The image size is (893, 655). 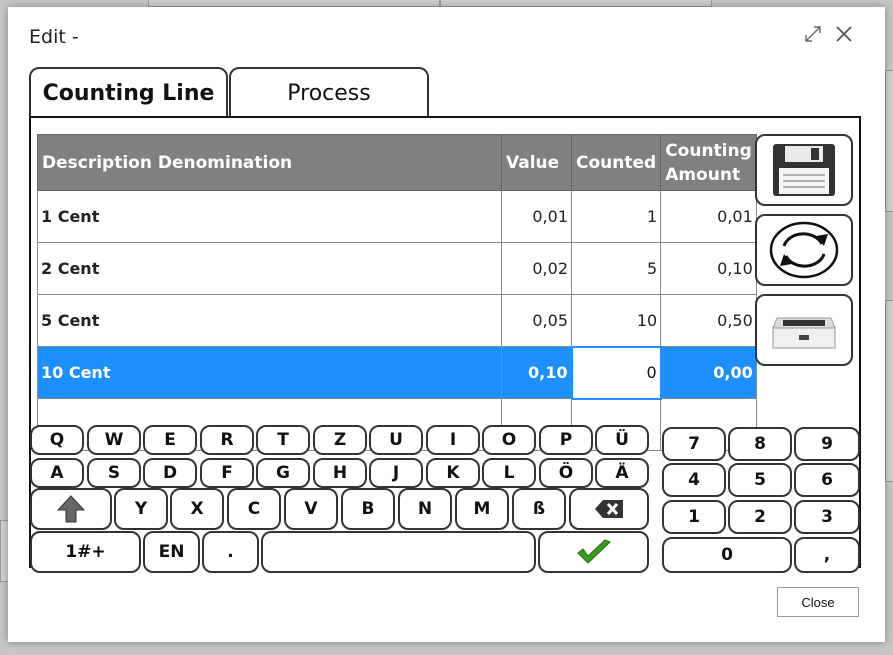 What do you see at coordinates (708, 216) in the screenshot?
I see `row-amount: 0,01` at bounding box center [708, 216].